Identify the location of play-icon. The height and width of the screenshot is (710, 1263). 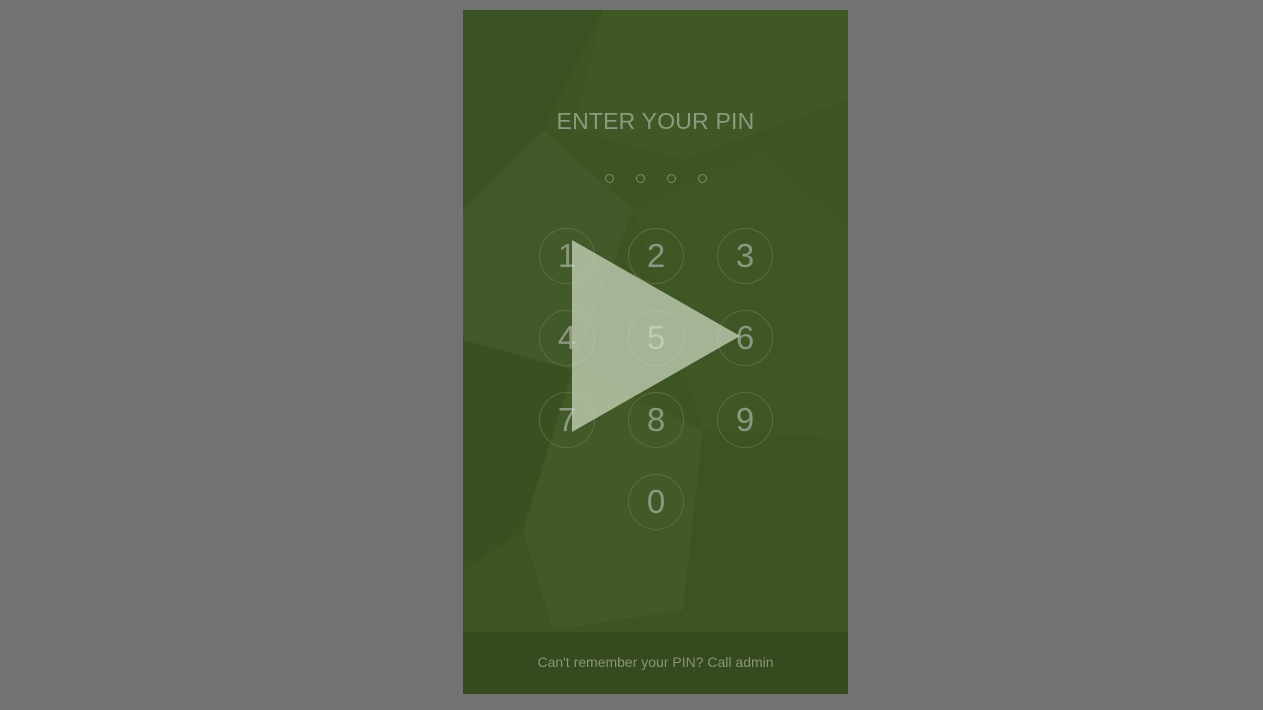
(656, 336).